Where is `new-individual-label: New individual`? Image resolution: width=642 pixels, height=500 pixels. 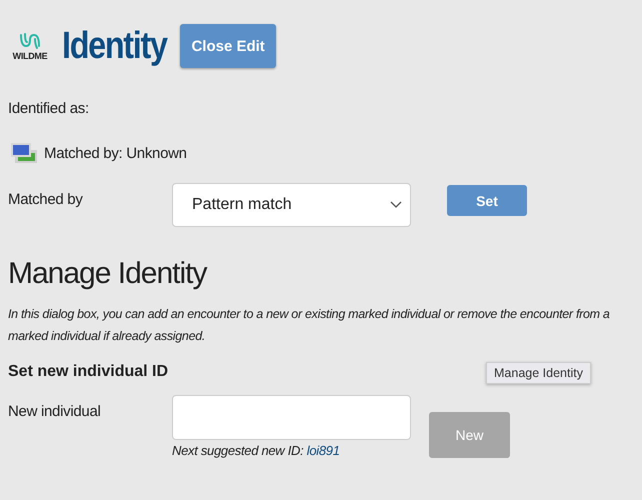
new-individual-label: New individual is located at coordinates (55, 411).